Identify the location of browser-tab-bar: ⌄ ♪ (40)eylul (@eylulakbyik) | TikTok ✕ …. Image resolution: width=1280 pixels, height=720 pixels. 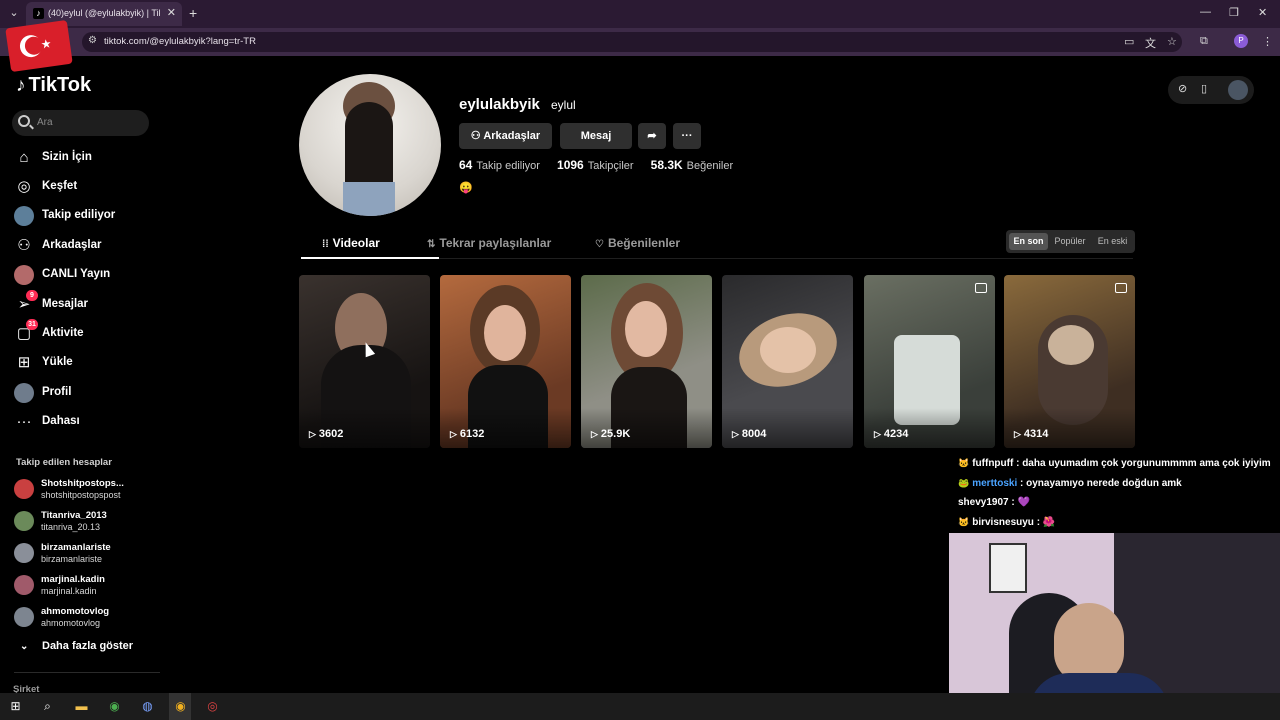
(640, 14).